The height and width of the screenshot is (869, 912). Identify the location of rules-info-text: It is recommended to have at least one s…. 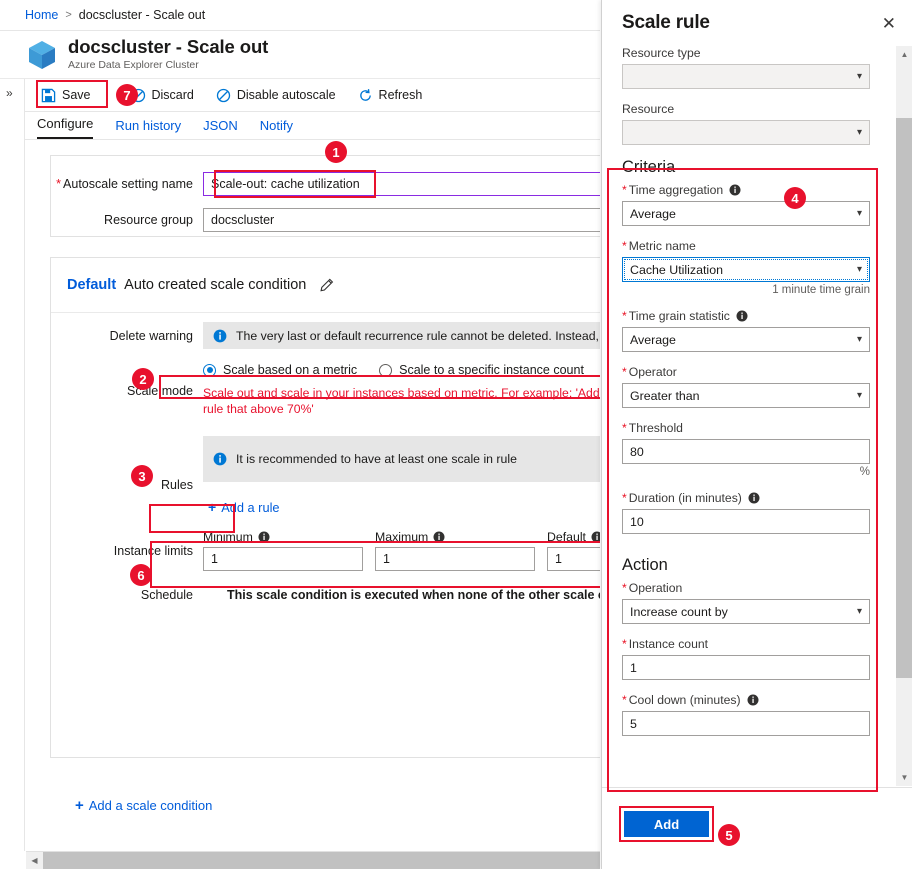
(376, 459).